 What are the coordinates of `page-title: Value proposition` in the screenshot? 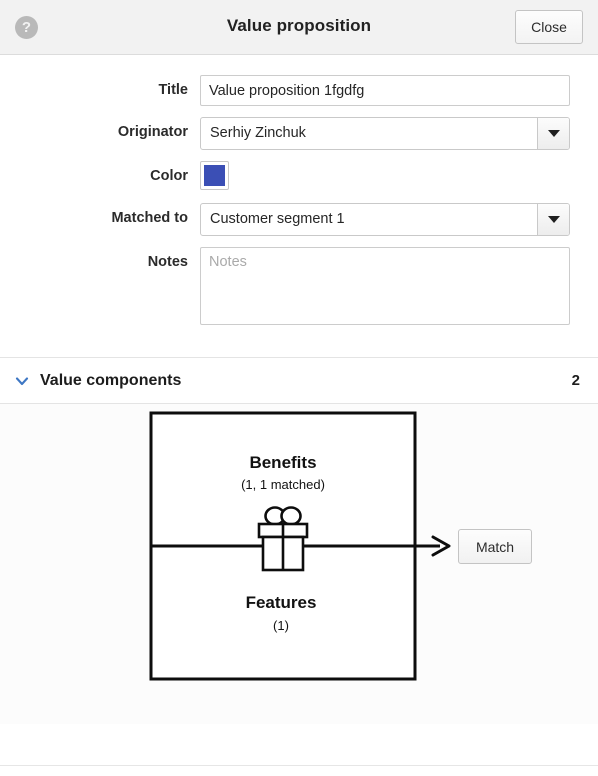 It's located at (299, 25).